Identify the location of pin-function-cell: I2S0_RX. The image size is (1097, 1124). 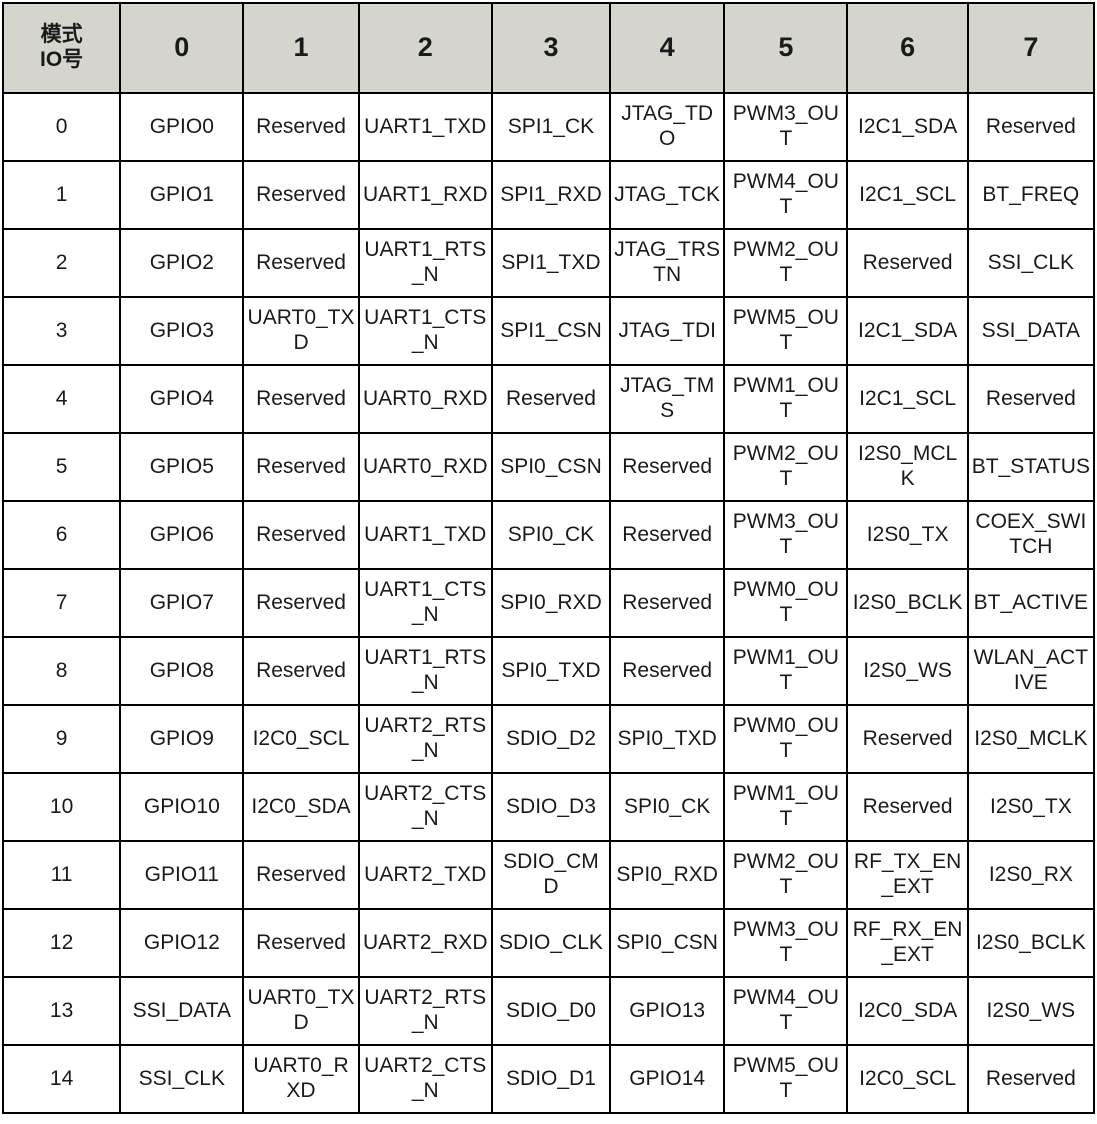
(1031, 875).